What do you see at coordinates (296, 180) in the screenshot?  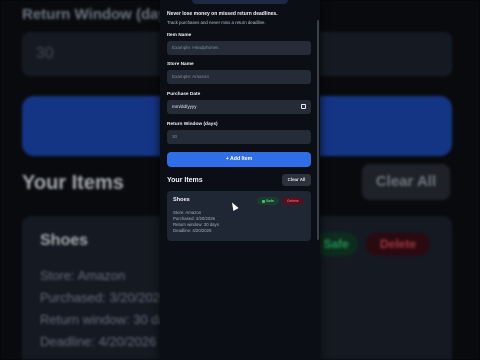 I see `clear-all-button: Clear All` at bounding box center [296, 180].